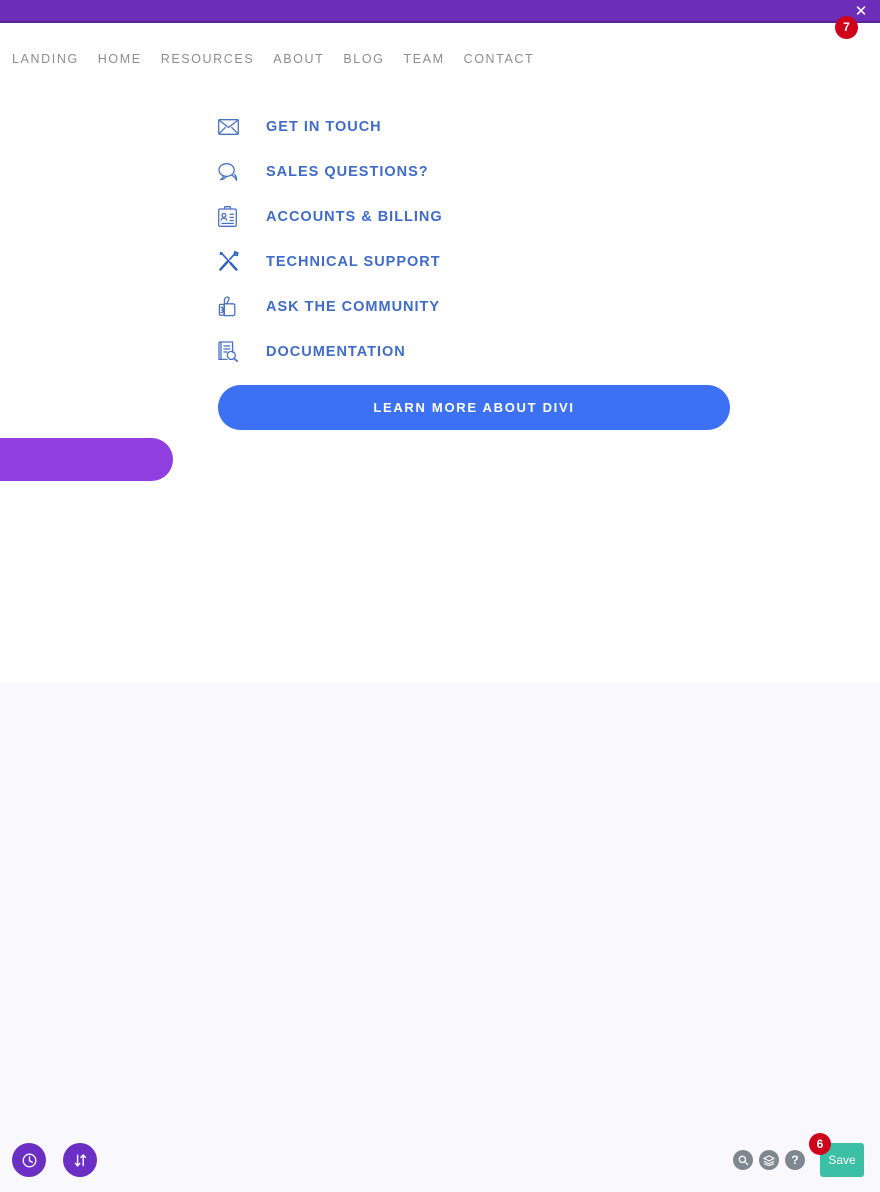  What do you see at coordinates (474, 171) in the screenshot?
I see `link-row-sales-questions: SALES QUESTIONS?` at bounding box center [474, 171].